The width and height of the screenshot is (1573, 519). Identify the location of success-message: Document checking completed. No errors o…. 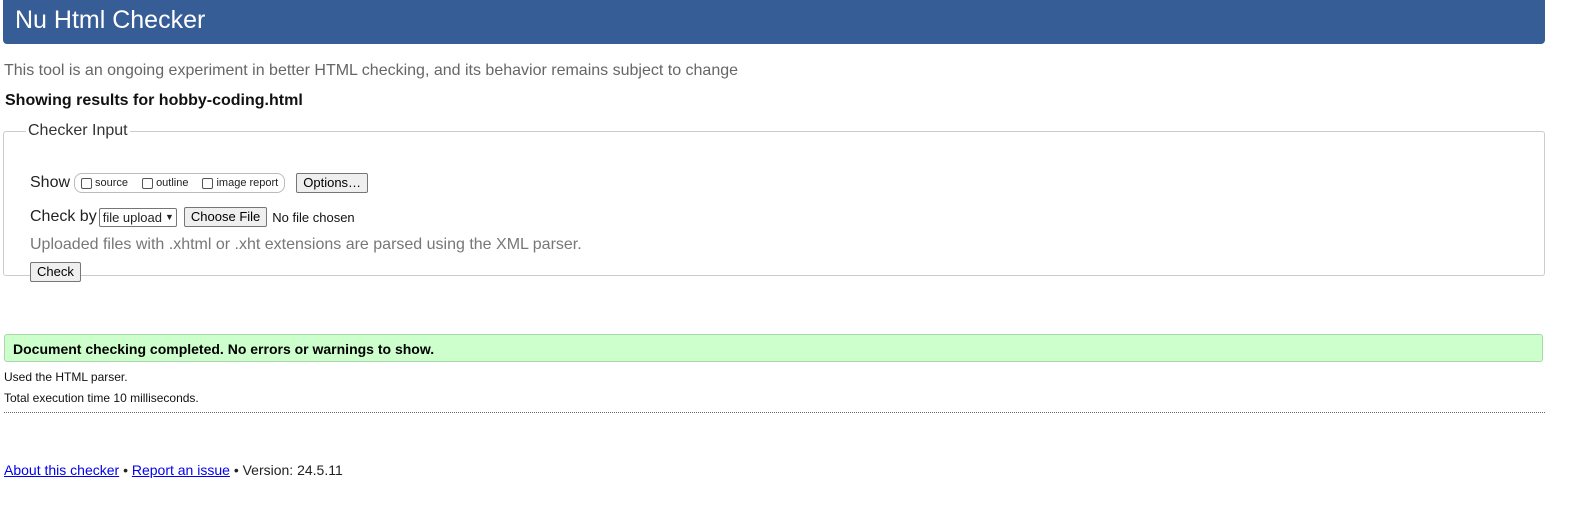
(224, 349).